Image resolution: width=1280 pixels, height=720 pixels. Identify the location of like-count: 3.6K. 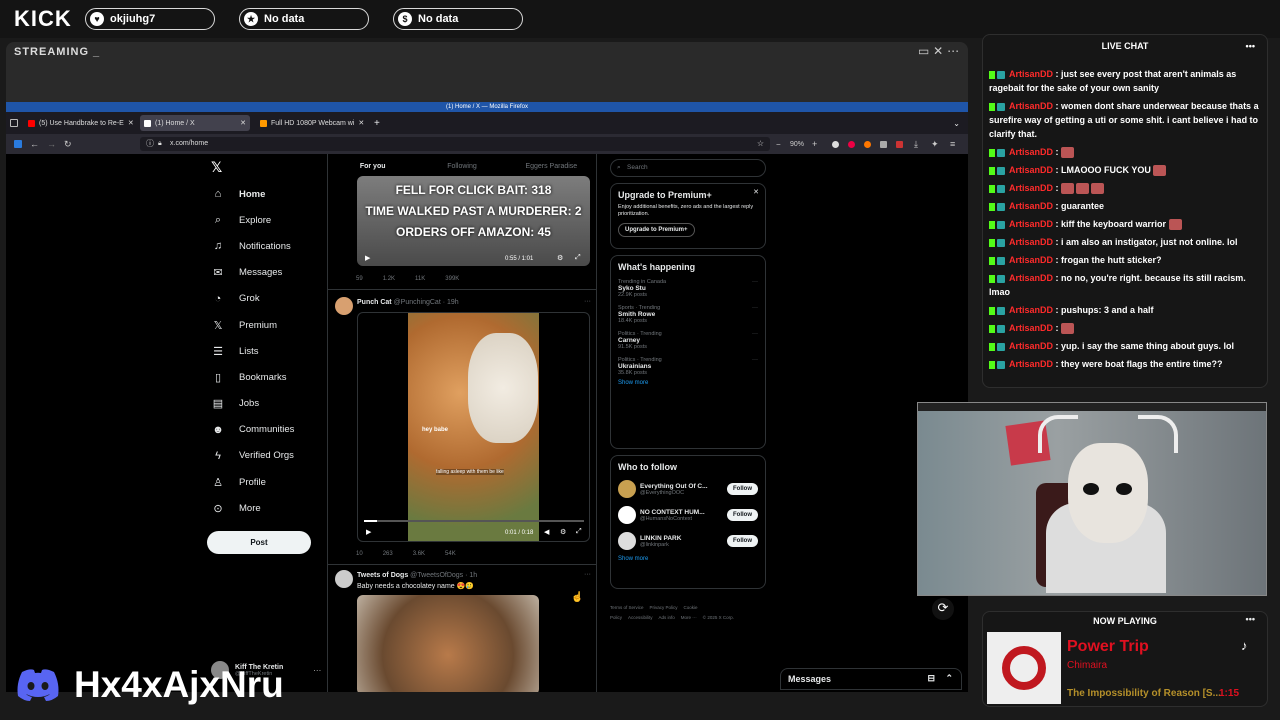
(419, 554).